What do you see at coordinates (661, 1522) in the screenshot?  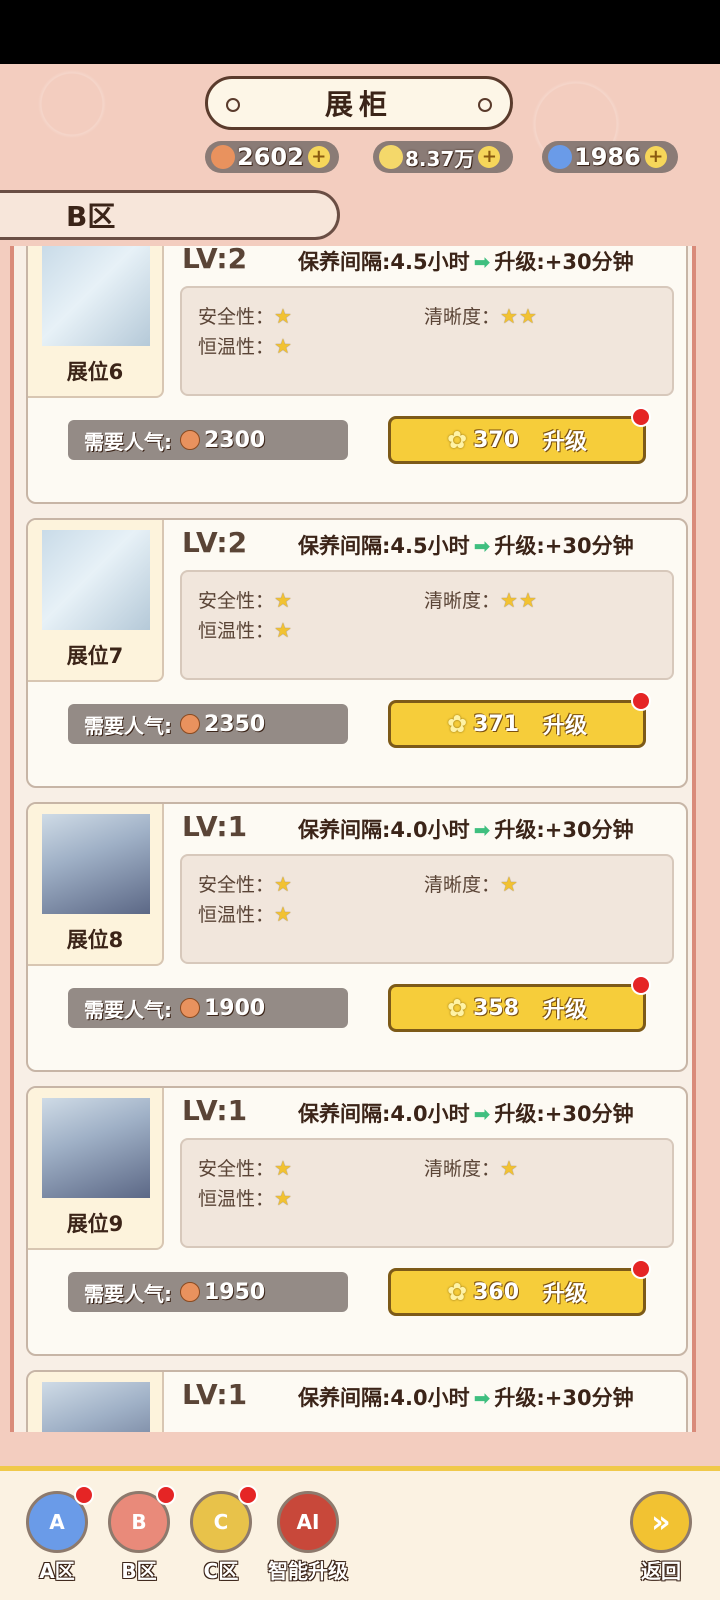 I see `back-arrow-icon: »` at bounding box center [661, 1522].